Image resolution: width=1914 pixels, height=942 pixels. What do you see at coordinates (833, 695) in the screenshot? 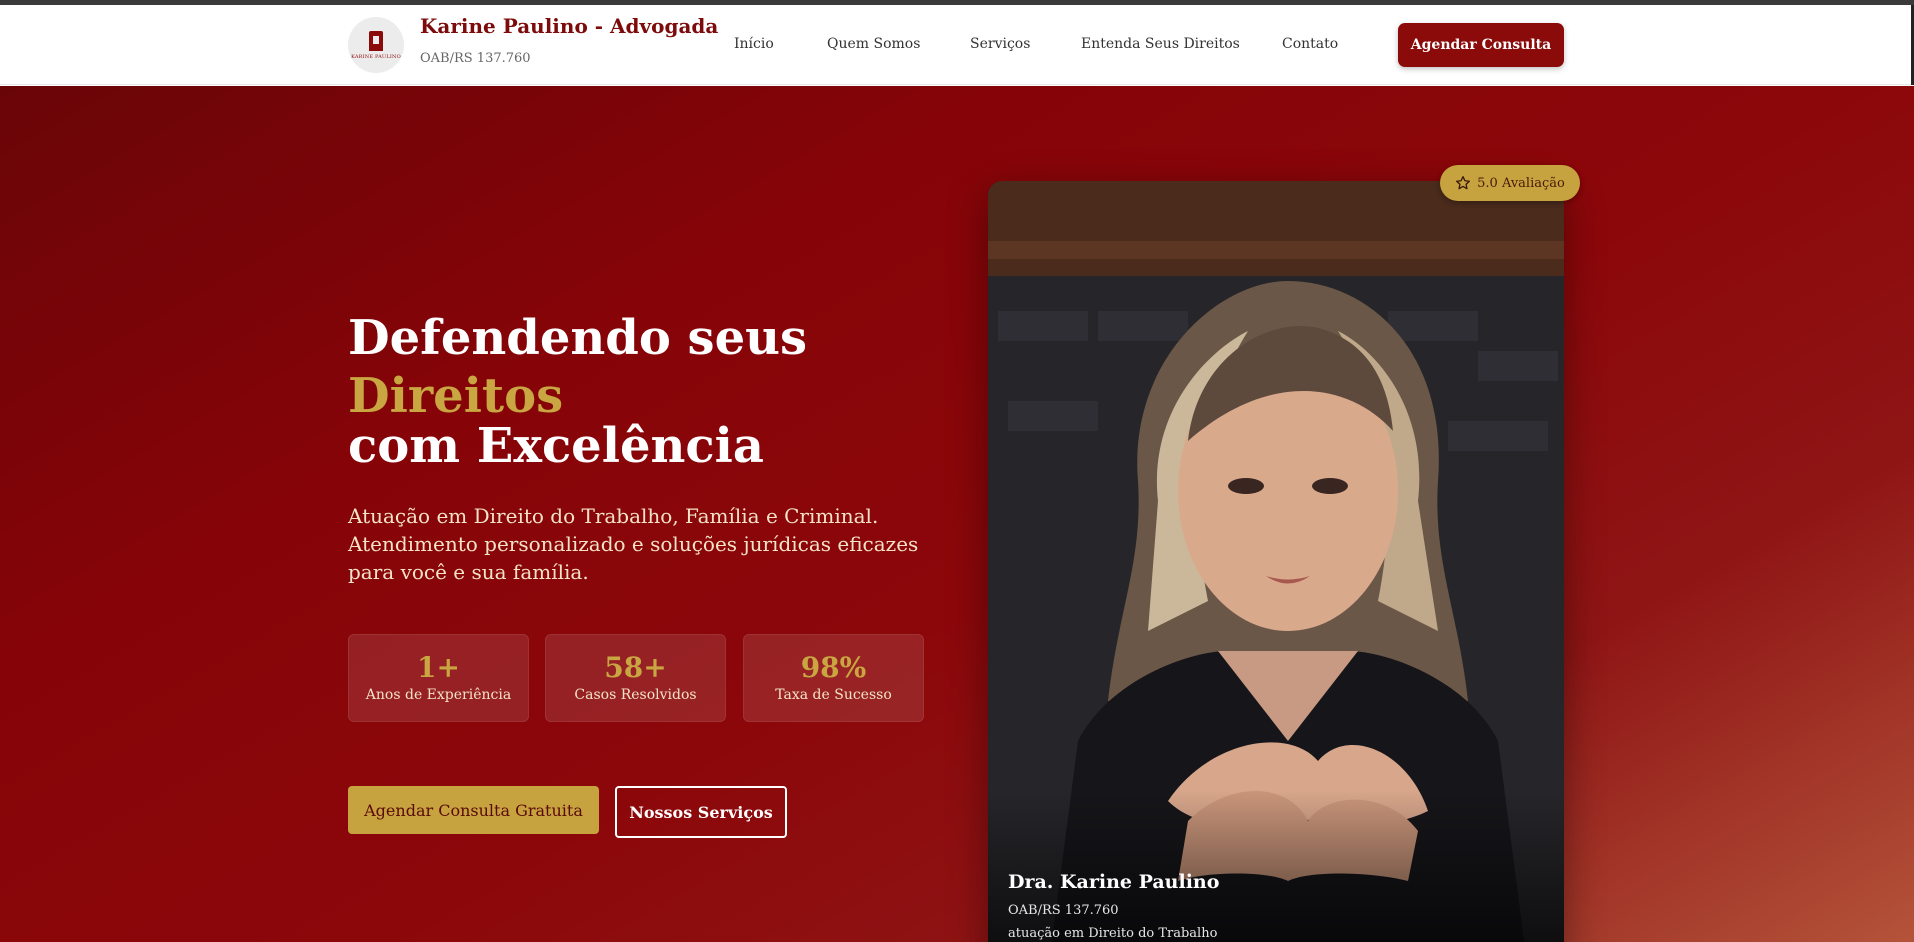
I see `stat-label: Taxa de Sucesso` at bounding box center [833, 695].